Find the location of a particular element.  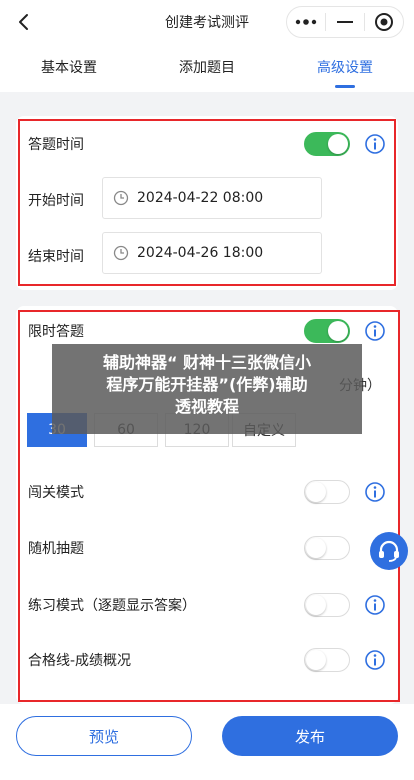

overlay-line: 辅助神器“ 财神十三张微信小 is located at coordinates (207, 362).